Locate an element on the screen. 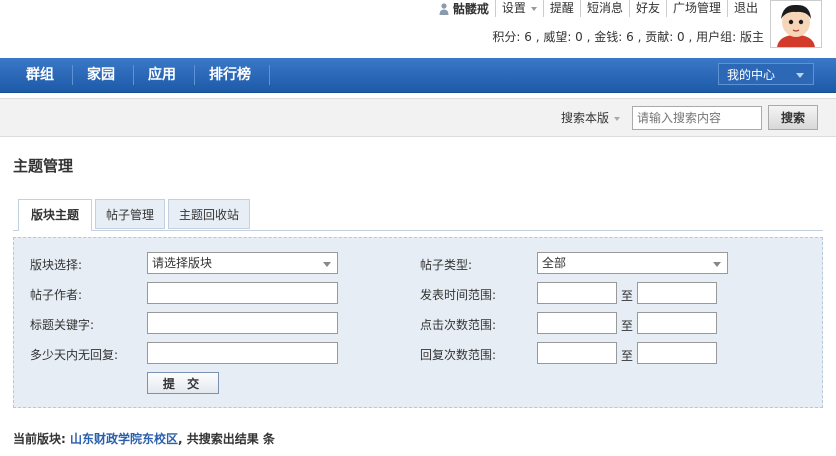 Image resolution: width=836 pixels, height=456 pixels. post-time-from-field is located at coordinates (577, 293).